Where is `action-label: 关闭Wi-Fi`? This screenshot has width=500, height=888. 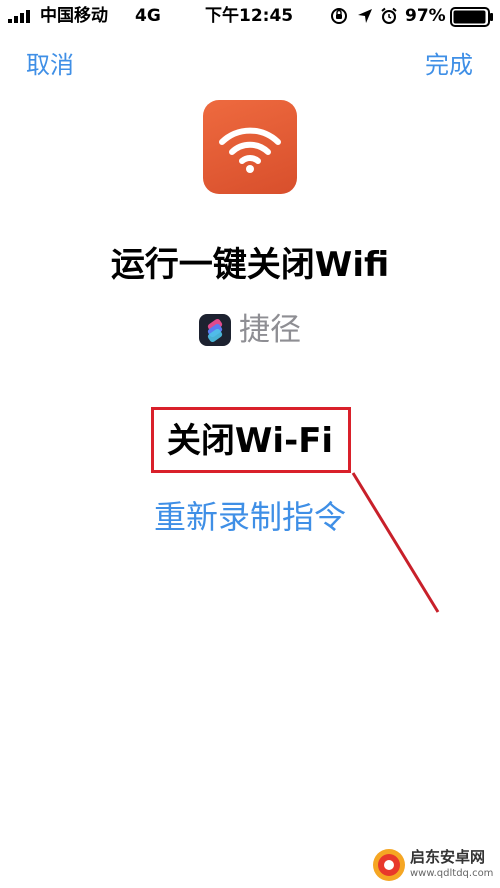 action-label: 关闭Wi-Fi is located at coordinates (250, 441).